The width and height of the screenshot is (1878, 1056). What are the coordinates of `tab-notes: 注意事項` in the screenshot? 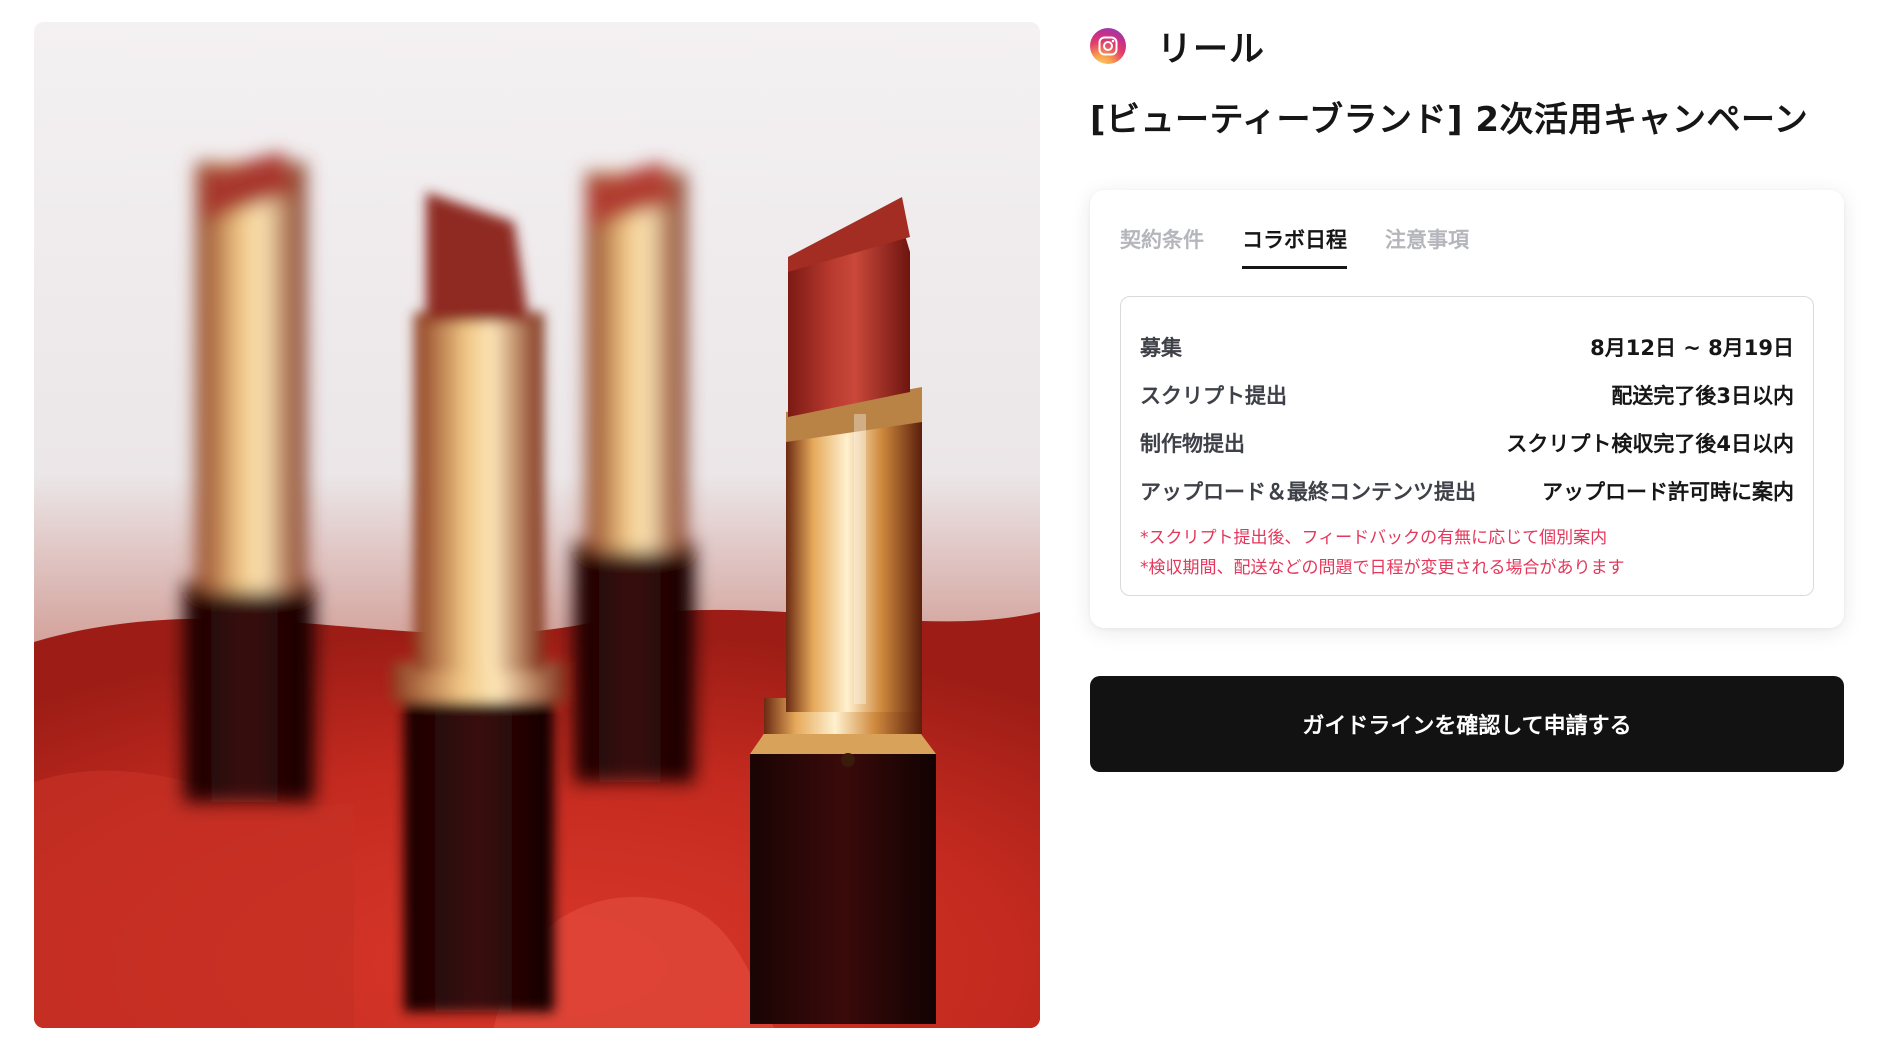 It's located at (1427, 246).